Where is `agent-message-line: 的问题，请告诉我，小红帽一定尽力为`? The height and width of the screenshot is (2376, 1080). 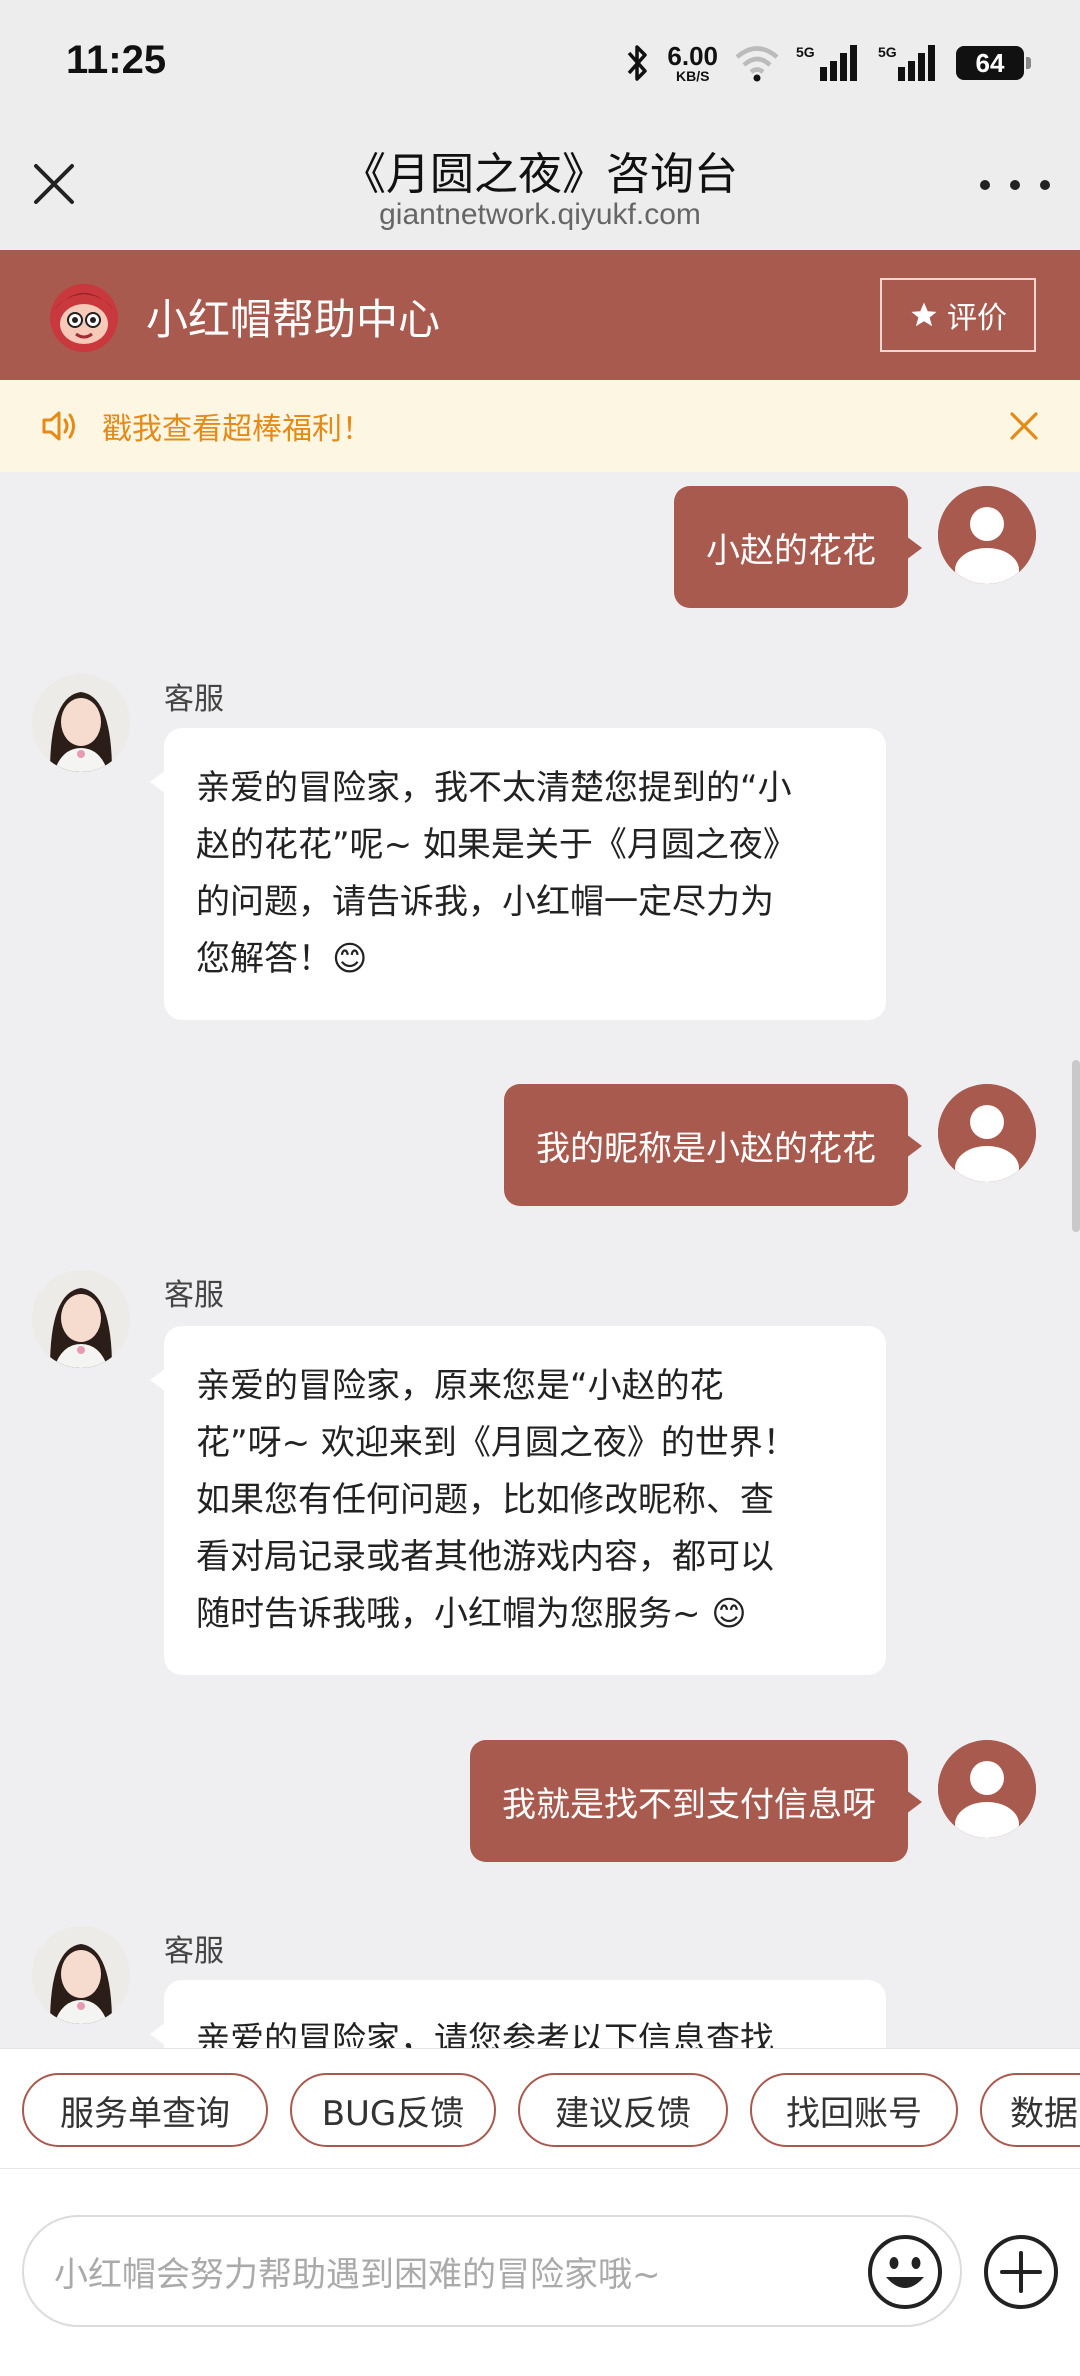
agent-message-line: 的问题，请告诉我，小红帽一定尽力为 is located at coordinates (485, 902).